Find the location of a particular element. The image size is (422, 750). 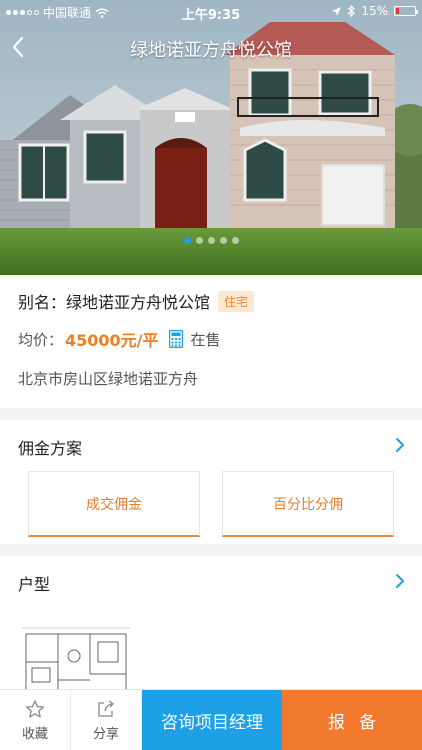

percentage-commission-button: 百分比分佣 is located at coordinates (308, 504).